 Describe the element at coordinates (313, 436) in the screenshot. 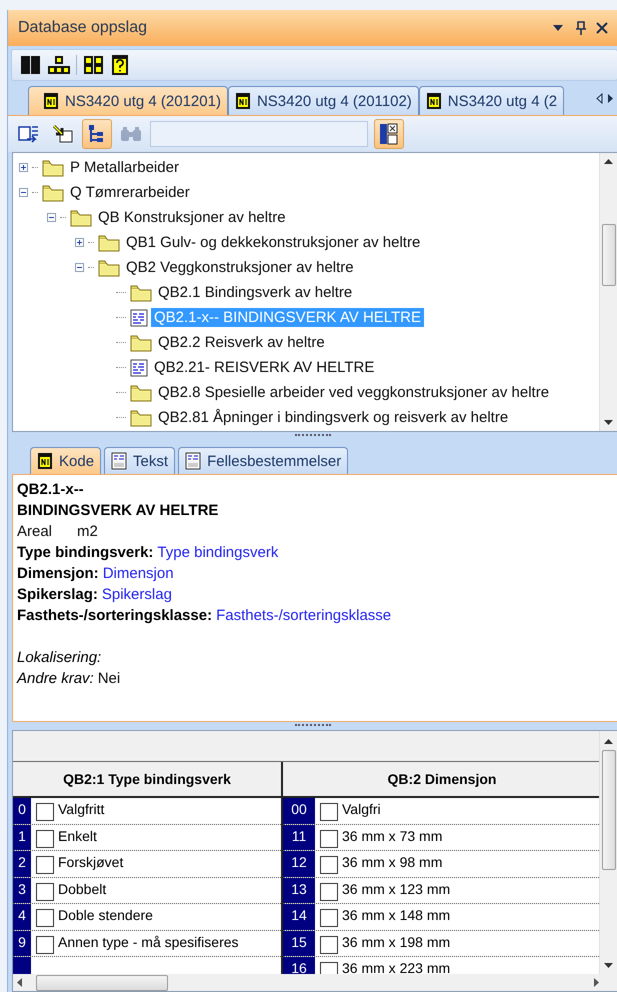

I see `splitter-grip` at that location.